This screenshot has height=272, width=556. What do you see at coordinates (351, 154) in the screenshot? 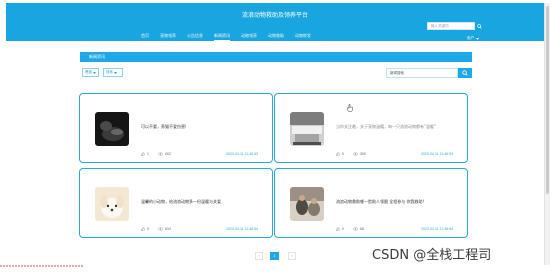
I see `news-meta: 0 390` at bounding box center [351, 154].